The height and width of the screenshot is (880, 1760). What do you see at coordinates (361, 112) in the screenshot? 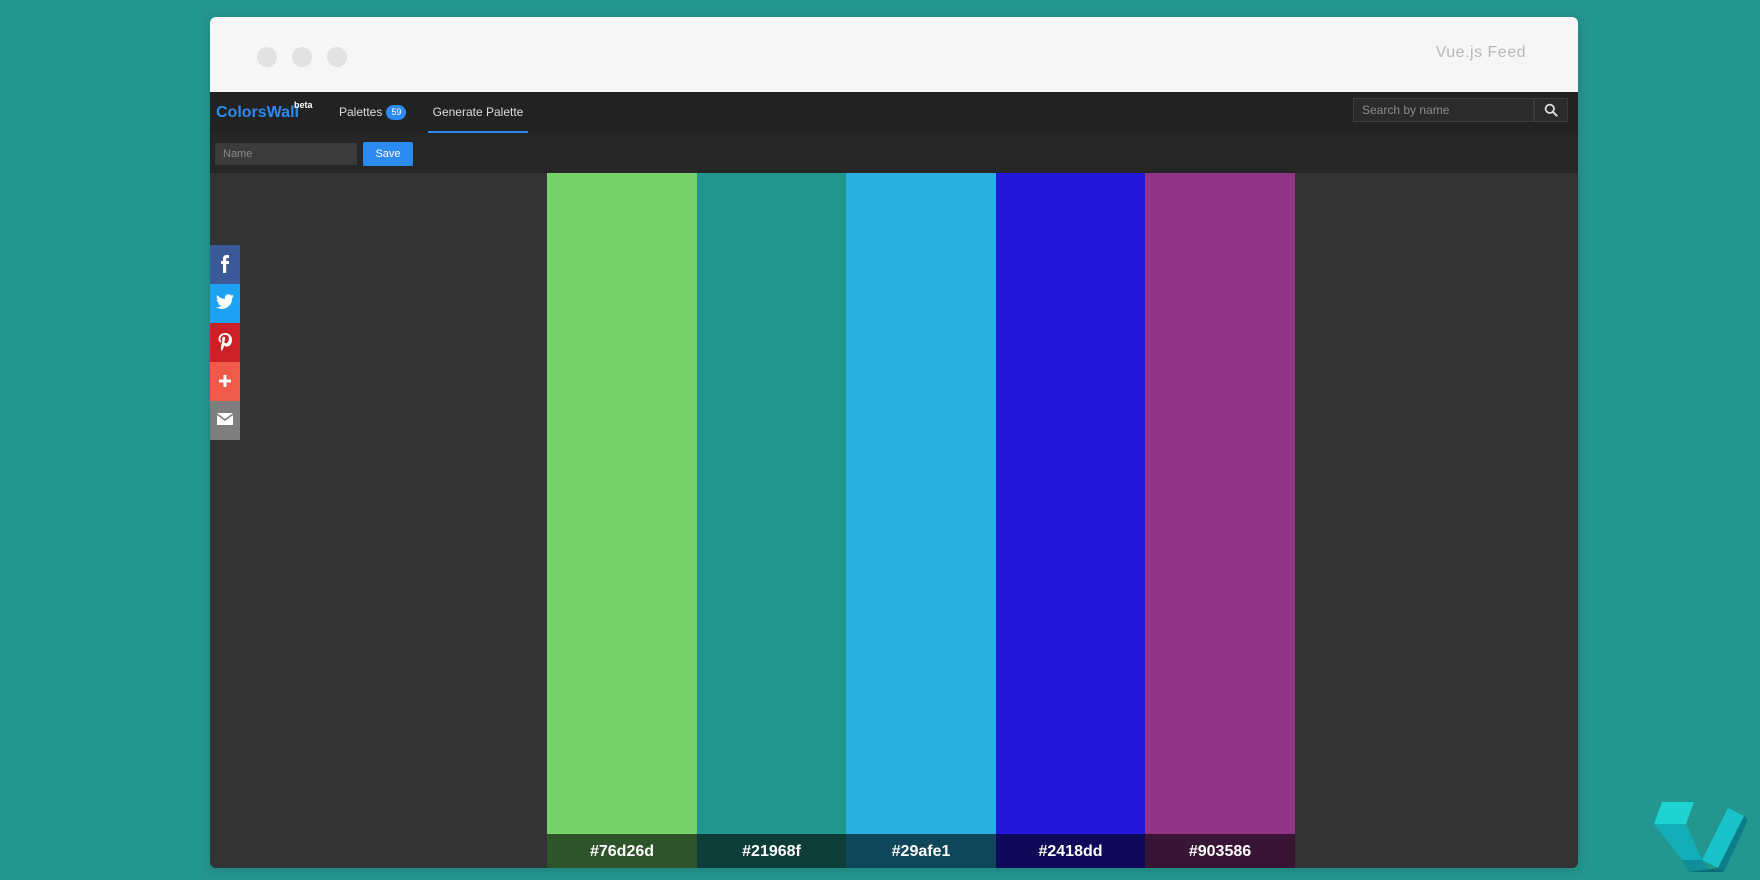
I see `nav-palettes-label: Palettes` at bounding box center [361, 112].